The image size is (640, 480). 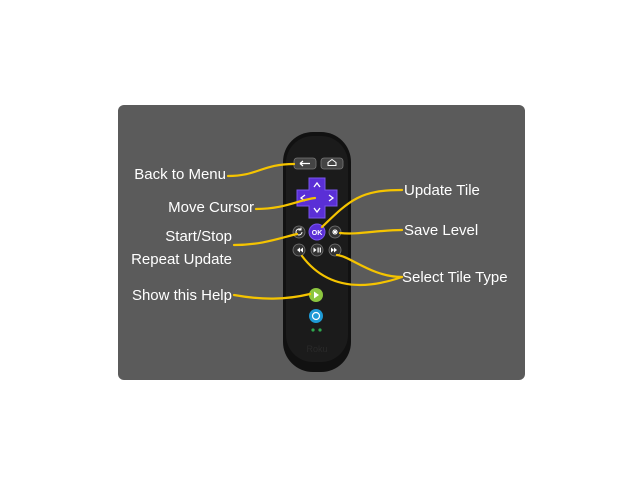 I want to click on svg-text: OK, so click(x=317, y=233).